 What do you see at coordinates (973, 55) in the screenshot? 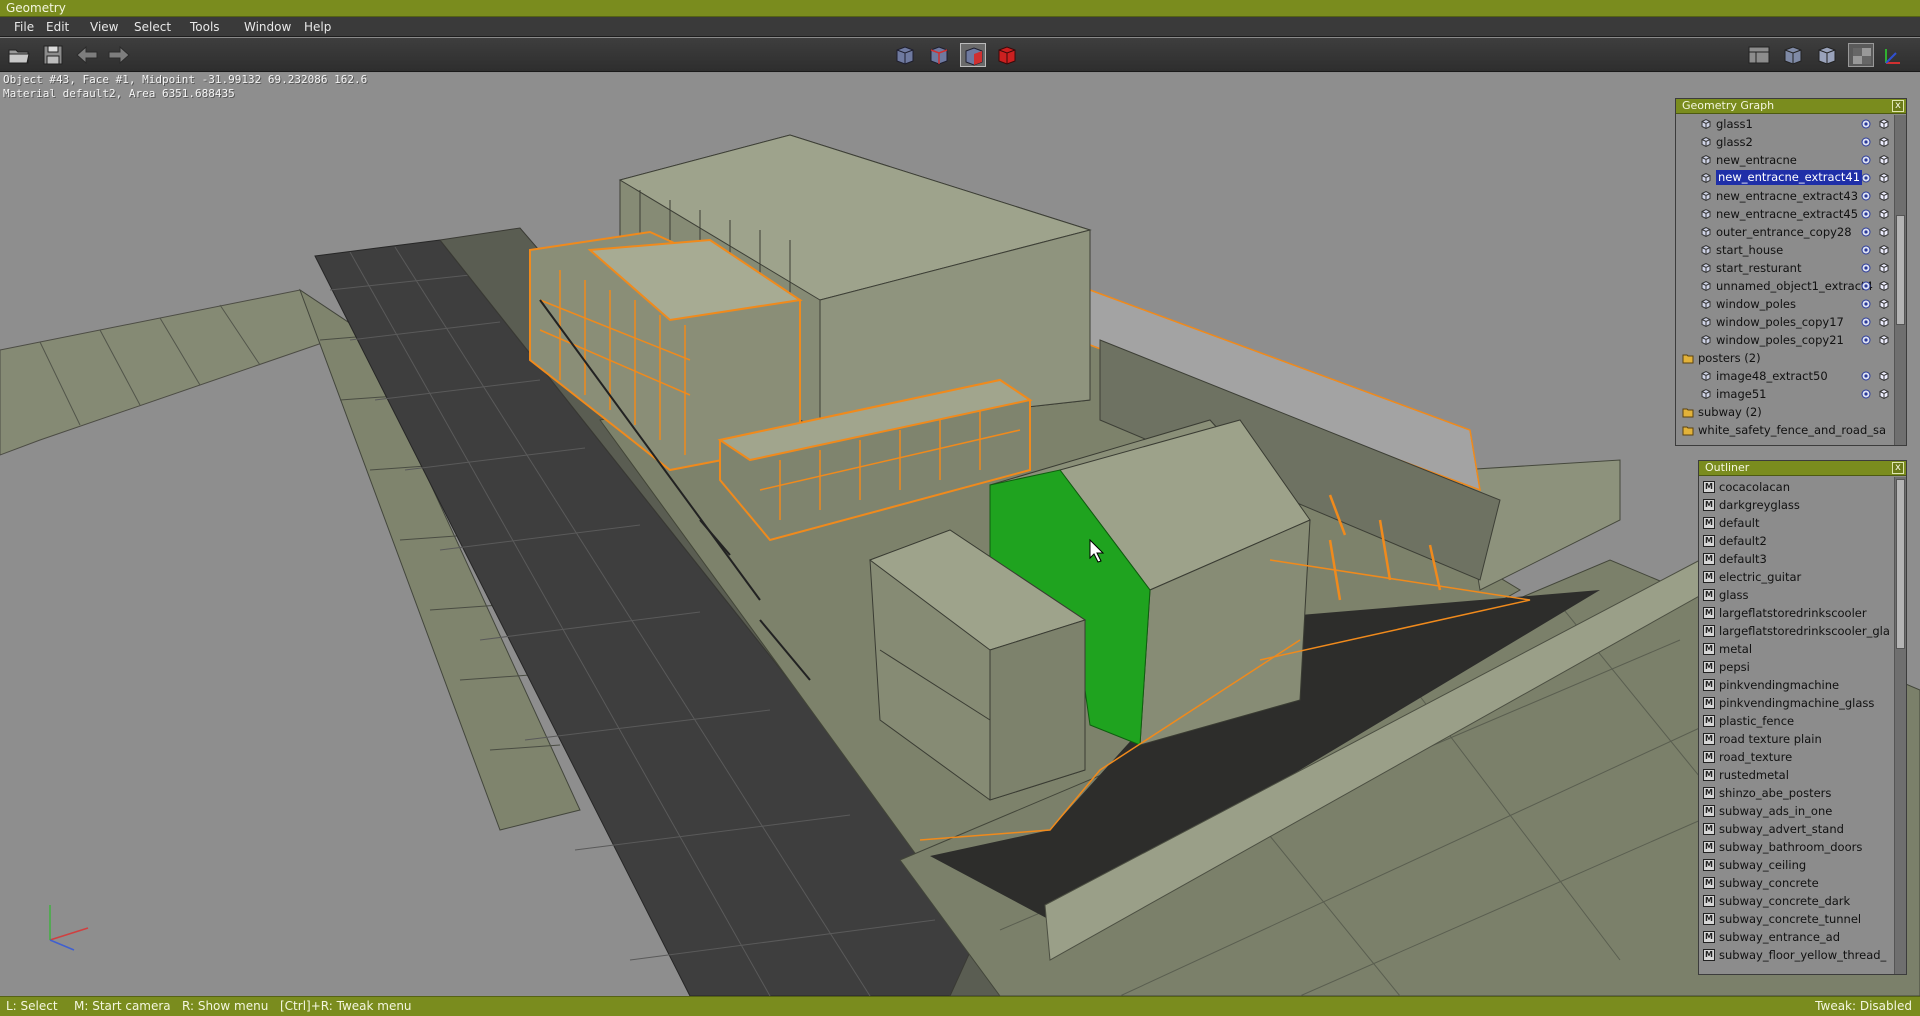
I see `face-mode-icon` at bounding box center [973, 55].